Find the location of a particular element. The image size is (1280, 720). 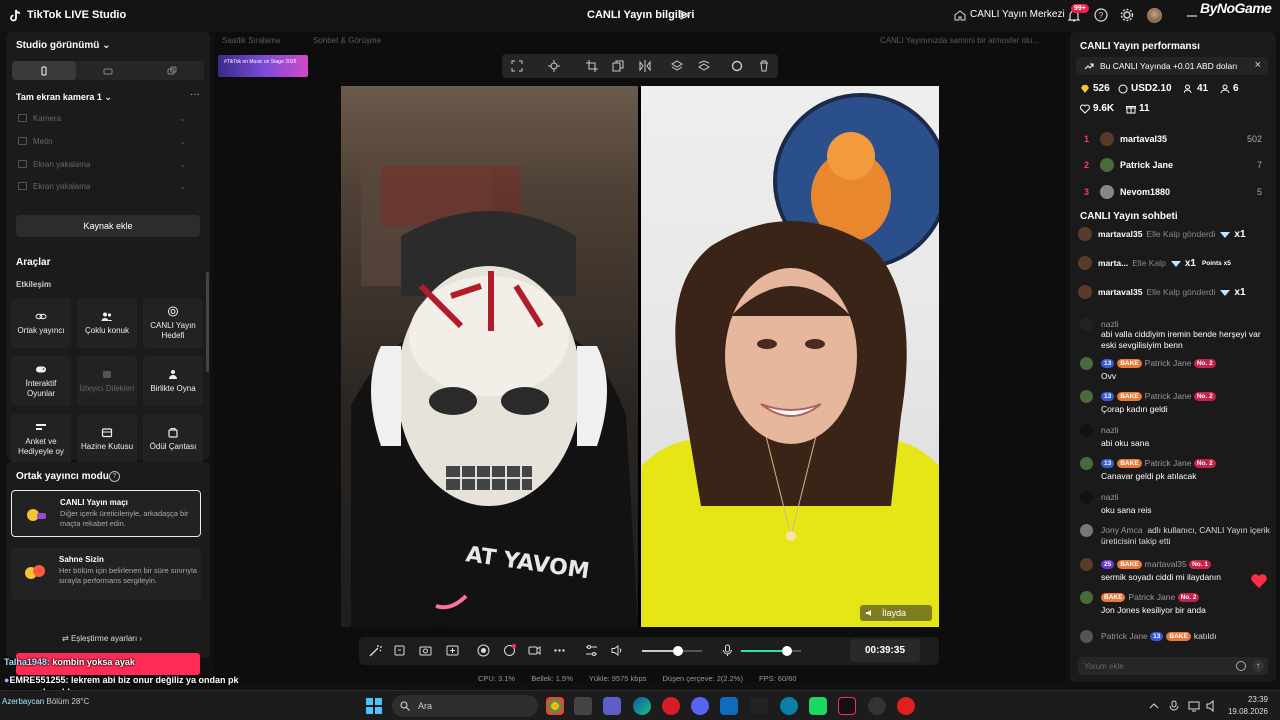

chat-username: Jony Amca is located at coordinates (1122, 530).